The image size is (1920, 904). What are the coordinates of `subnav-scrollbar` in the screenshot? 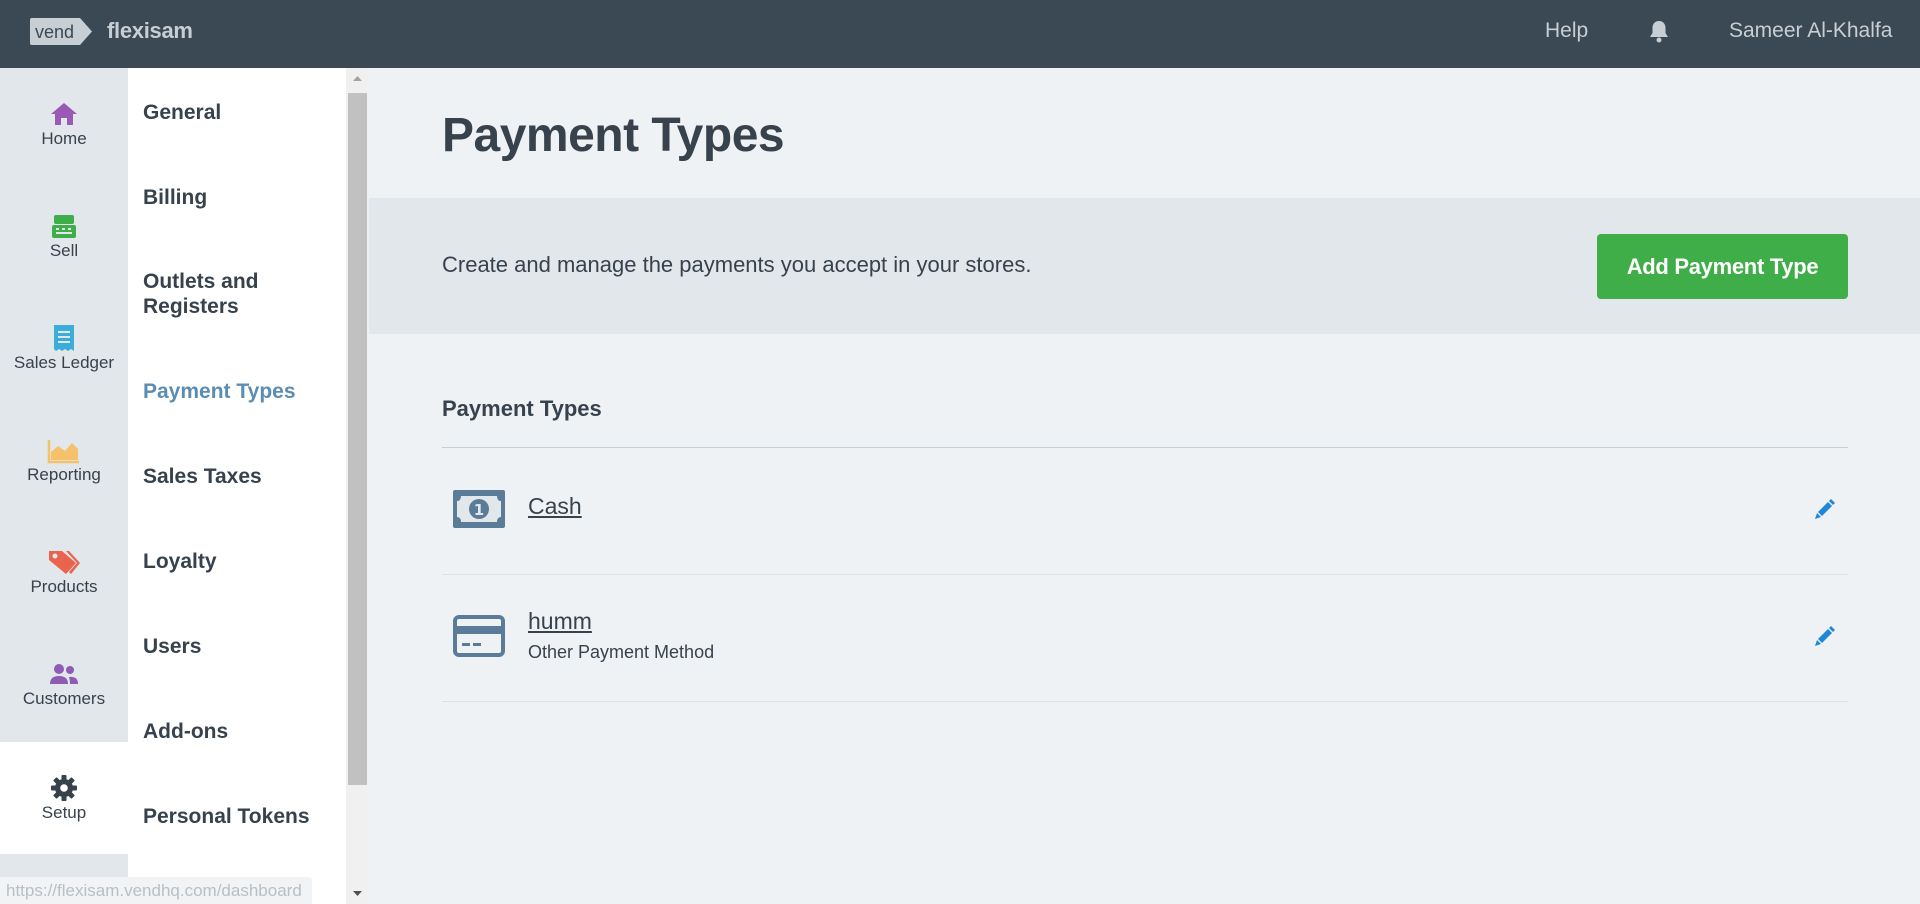 It's located at (357, 486).